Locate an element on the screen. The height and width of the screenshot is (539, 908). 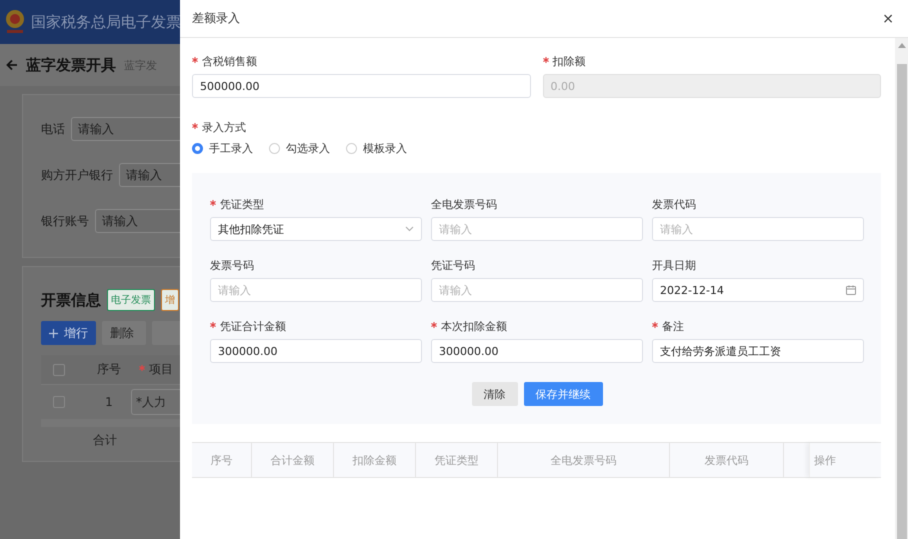
clear-button: 清除 is located at coordinates (495, 394).